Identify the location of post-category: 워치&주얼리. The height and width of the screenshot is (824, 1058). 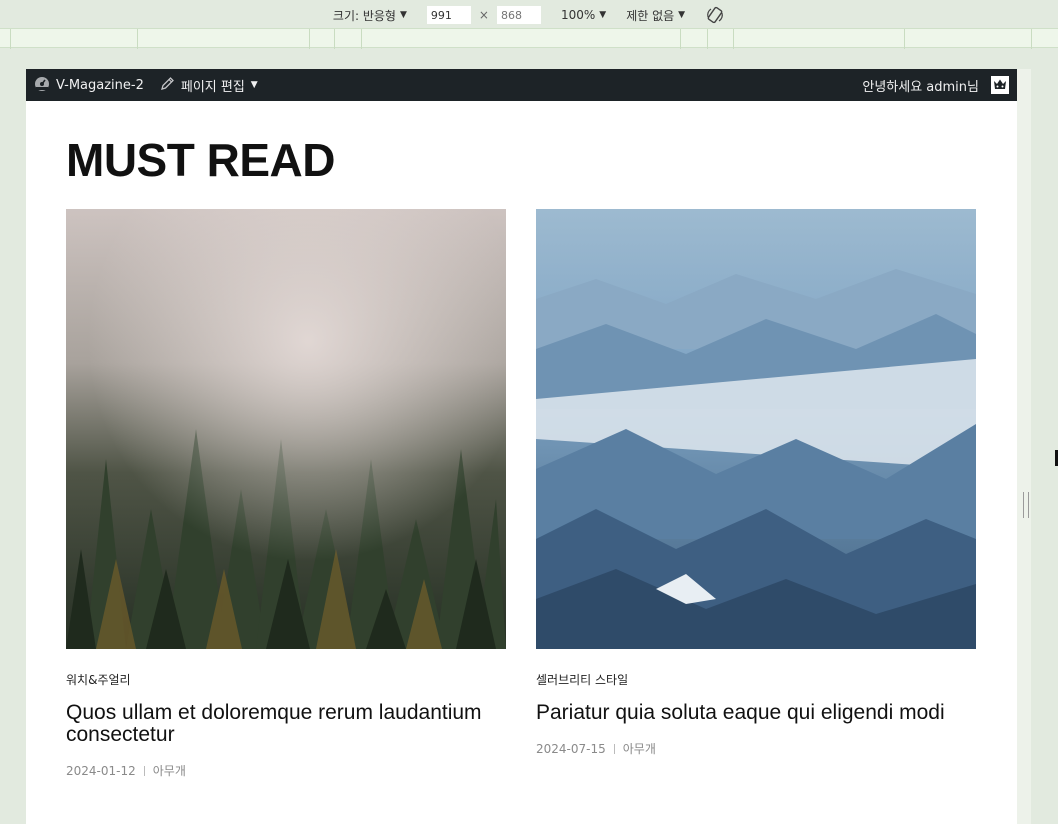
(286, 679).